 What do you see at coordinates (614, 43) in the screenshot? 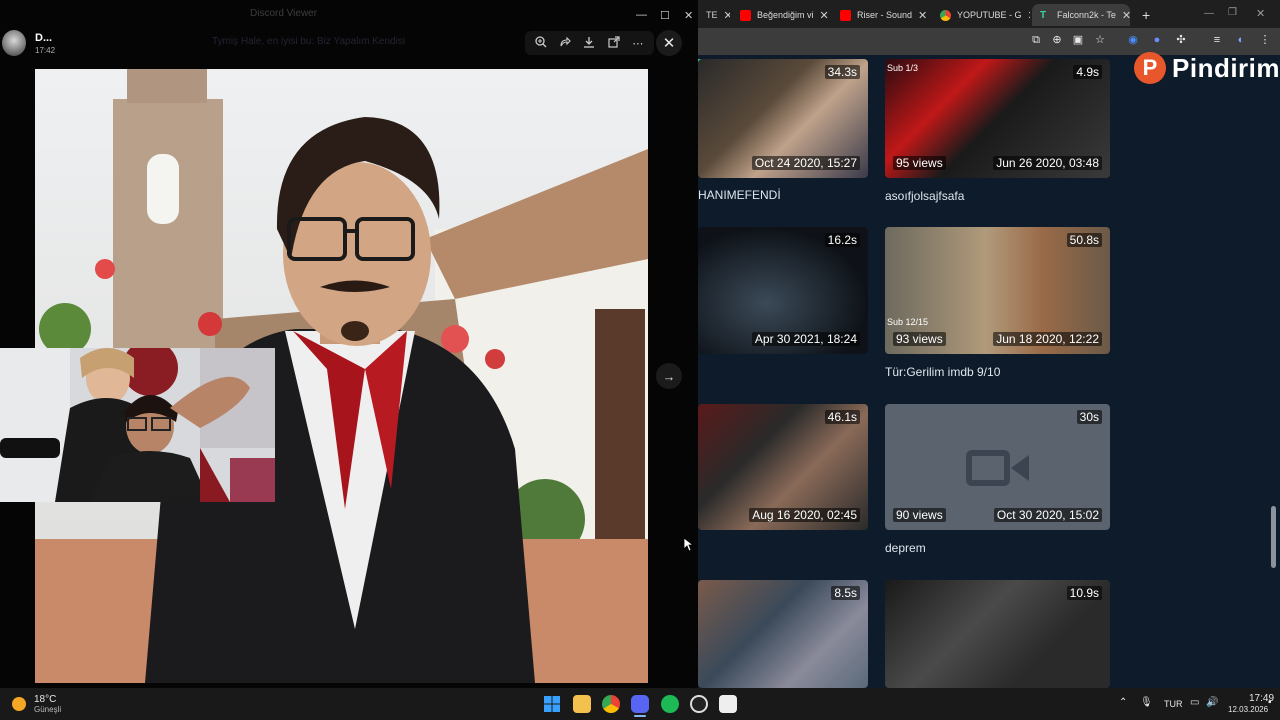
I see `open-external-icon` at bounding box center [614, 43].